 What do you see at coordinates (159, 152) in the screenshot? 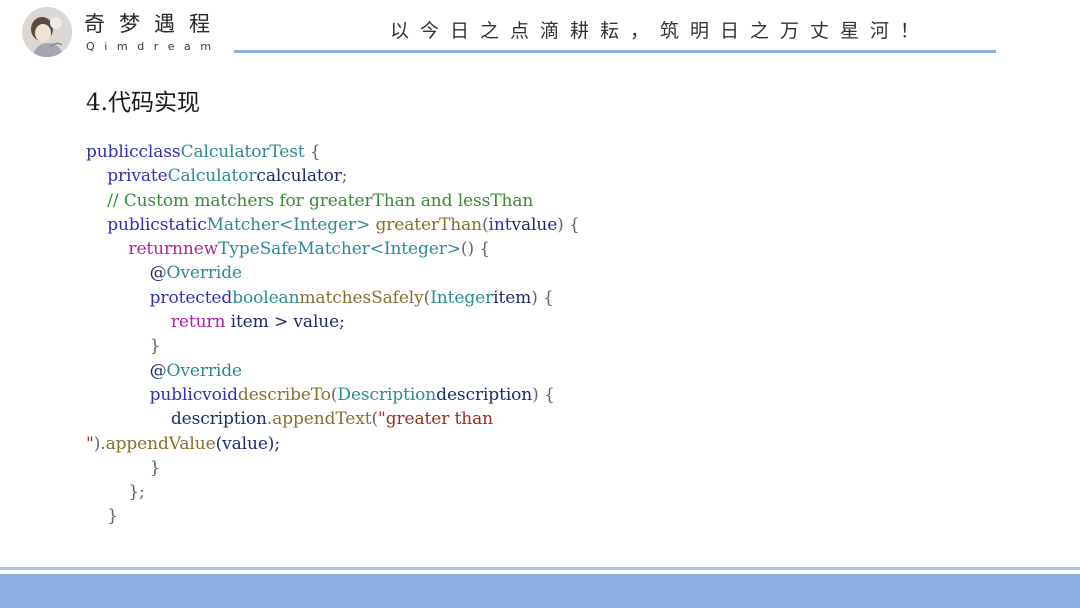
I see `code-token: class` at bounding box center [159, 152].